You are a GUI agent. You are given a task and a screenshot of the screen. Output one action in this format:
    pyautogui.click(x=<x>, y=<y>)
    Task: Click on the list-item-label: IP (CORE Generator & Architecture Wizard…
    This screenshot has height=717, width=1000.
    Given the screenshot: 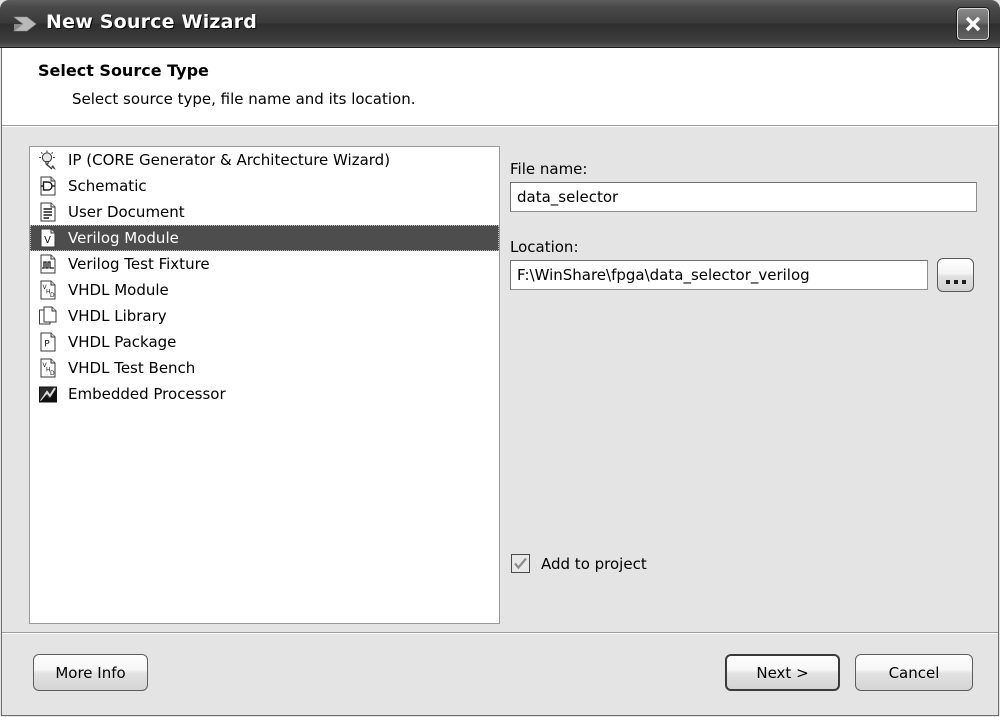 What is the action you would take?
    pyautogui.click(x=229, y=160)
    